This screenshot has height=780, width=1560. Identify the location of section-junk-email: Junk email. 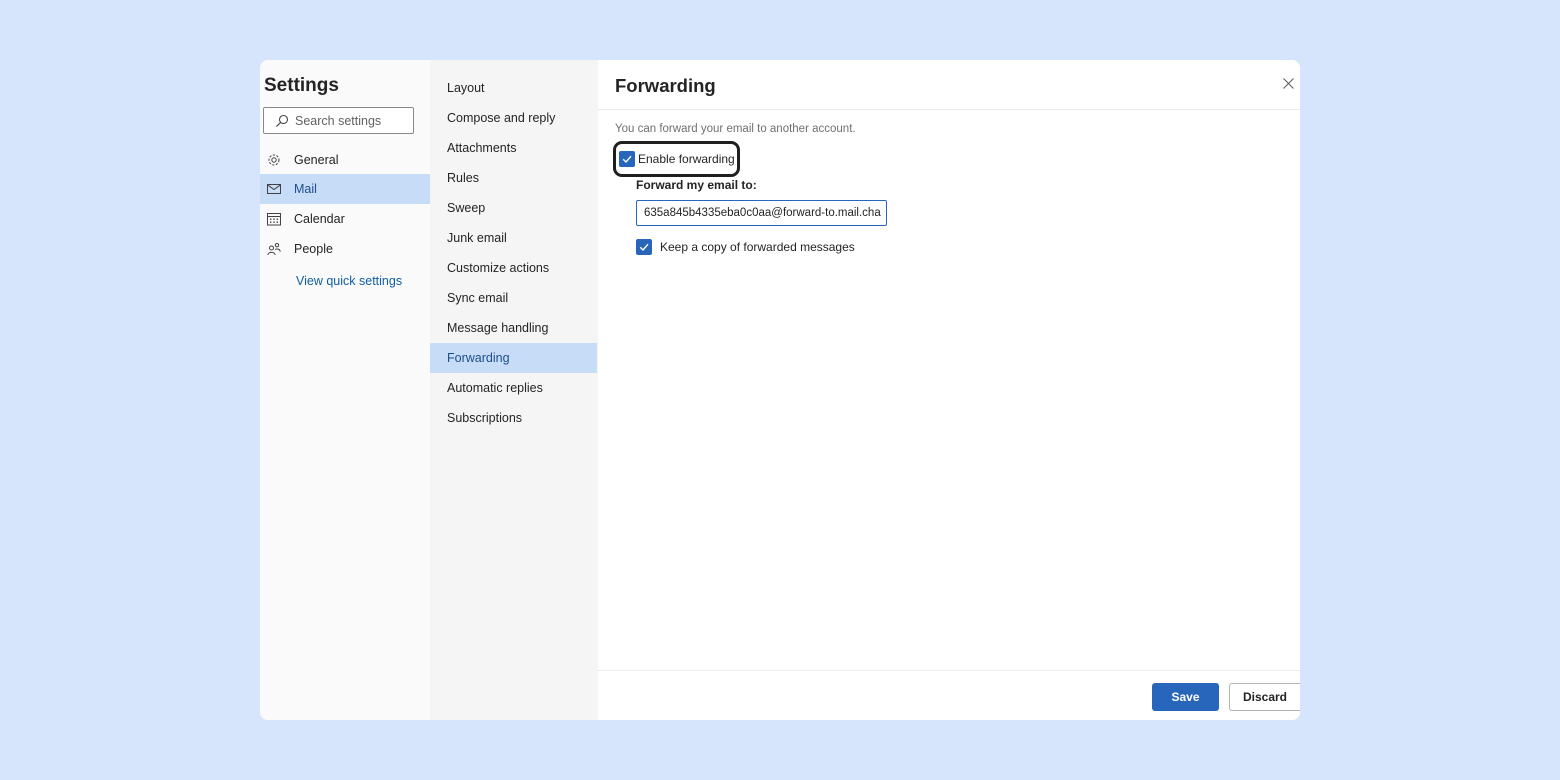
(513, 238).